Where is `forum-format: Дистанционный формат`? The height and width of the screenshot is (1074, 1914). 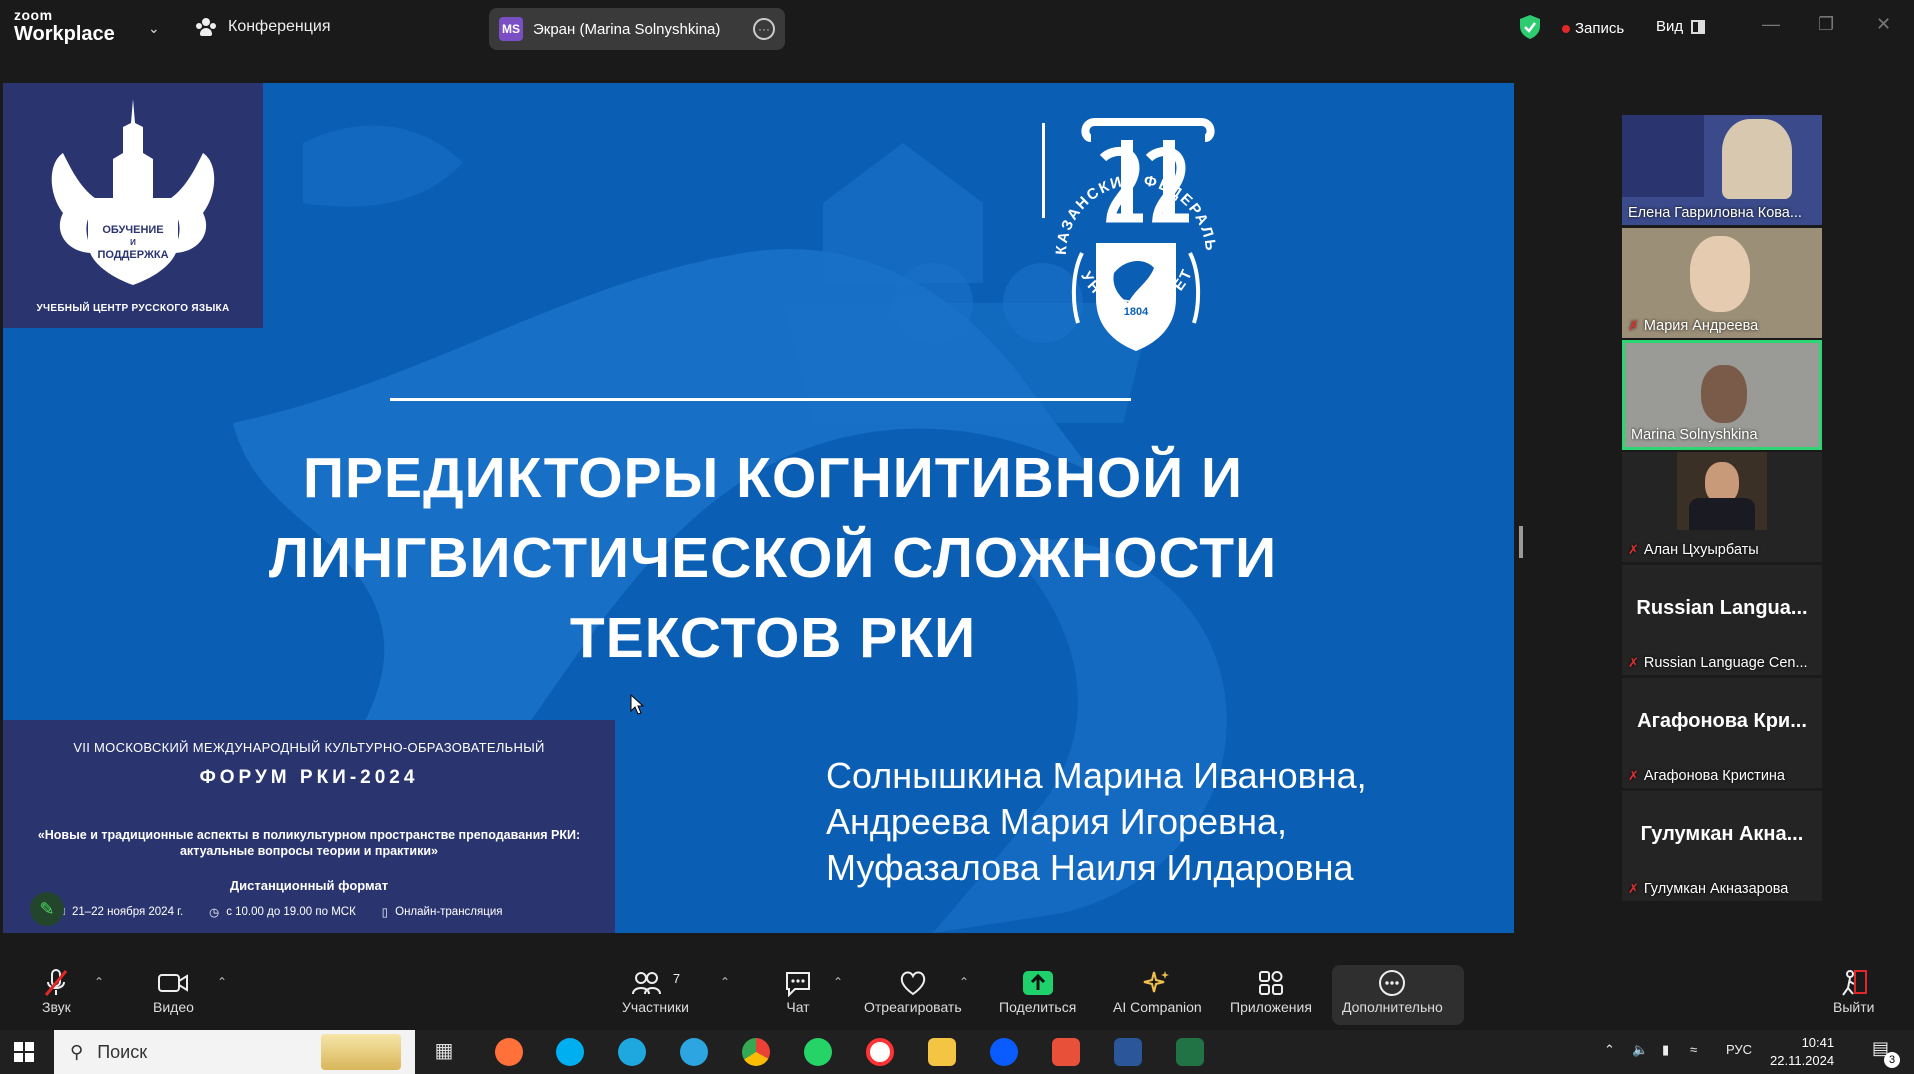
forum-format: Дистанционный формат is located at coordinates (309, 885).